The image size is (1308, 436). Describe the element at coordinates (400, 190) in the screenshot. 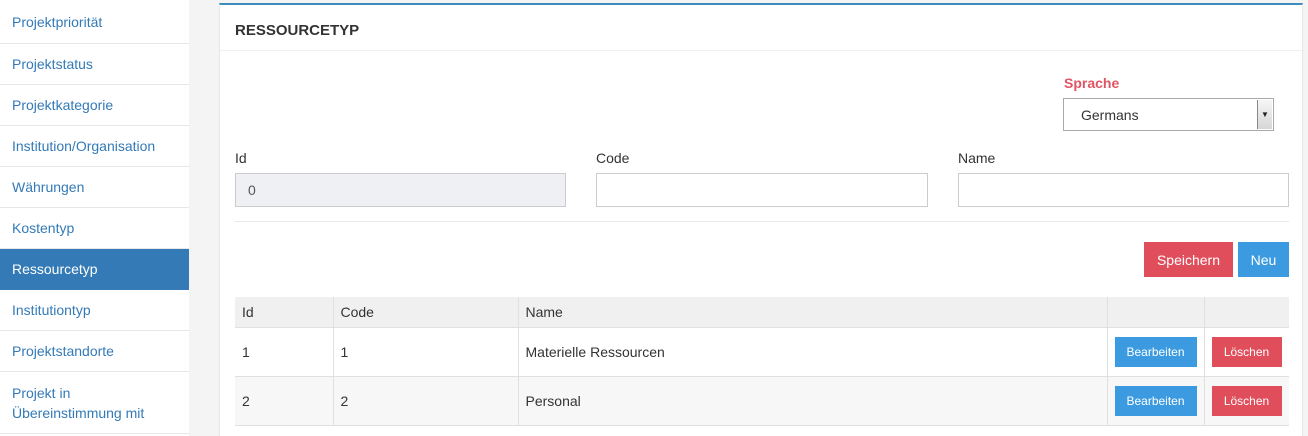

I see `id-field` at that location.